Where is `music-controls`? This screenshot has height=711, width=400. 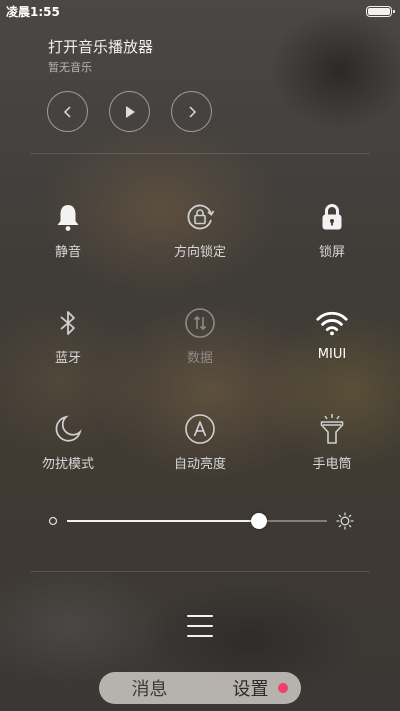
music-controls is located at coordinates (129, 111).